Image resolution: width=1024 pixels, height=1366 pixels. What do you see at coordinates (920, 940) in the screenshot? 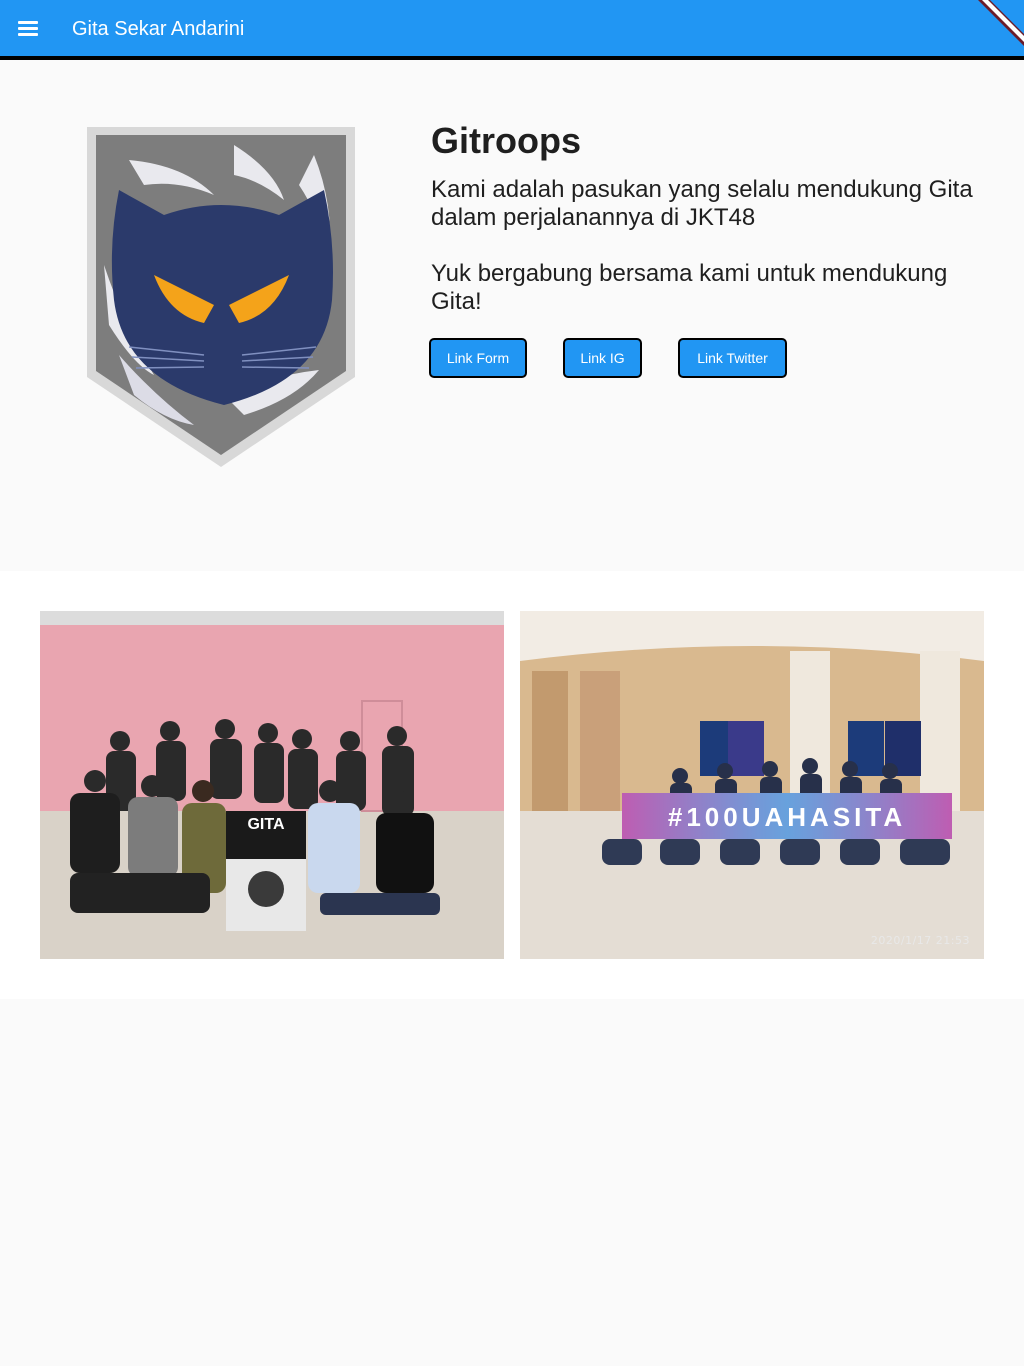
I see `photo-timestamp: 2020/1/17 21:53` at bounding box center [920, 940].